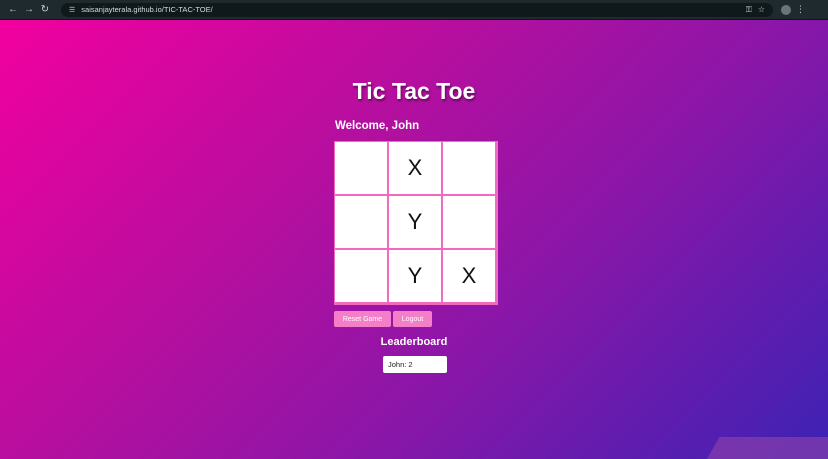 The width and height of the screenshot is (828, 459). Describe the element at coordinates (786, 9) in the screenshot. I see `profile-avatar` at that location.